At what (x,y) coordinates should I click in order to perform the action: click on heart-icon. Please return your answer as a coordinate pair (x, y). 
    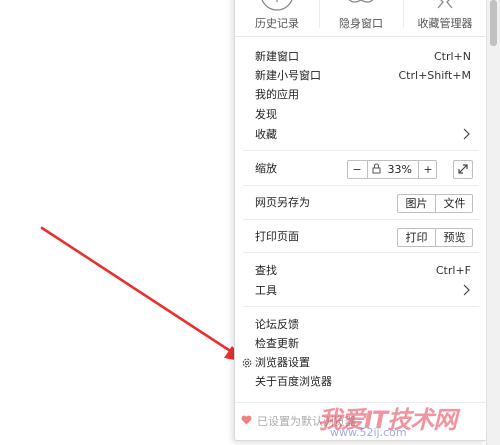
    Looking at the image, I should click on (246, 420).